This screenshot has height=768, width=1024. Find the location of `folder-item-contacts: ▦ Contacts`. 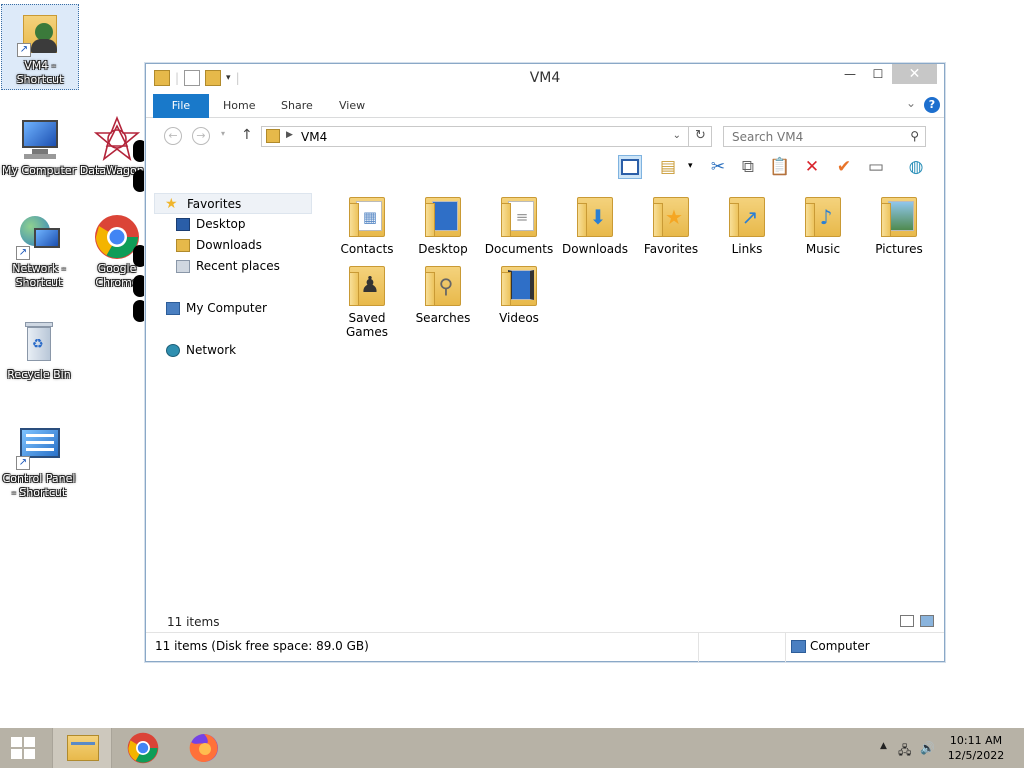

folder-item-contacts: ▦ Contacts is located at coordinates (367, 224).